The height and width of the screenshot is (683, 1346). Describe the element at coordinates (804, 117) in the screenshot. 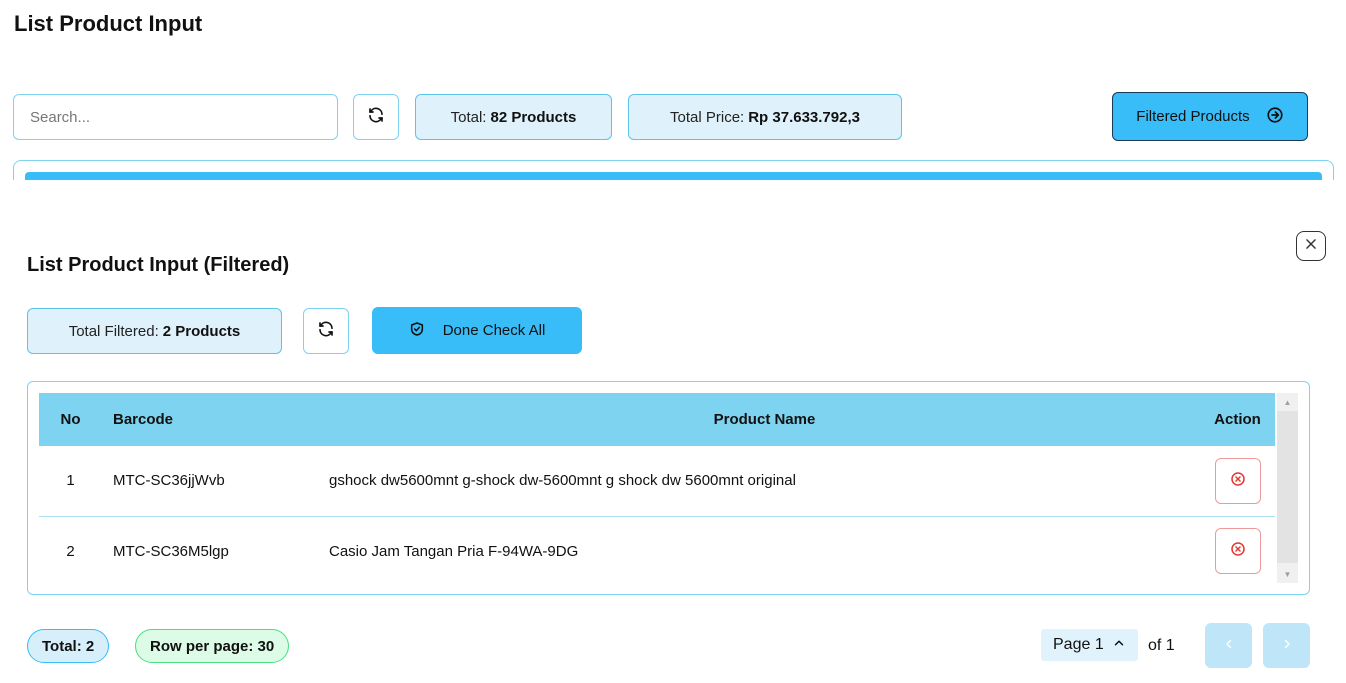

I see `total-price-value: Rp 37.633.792,3` at that location.